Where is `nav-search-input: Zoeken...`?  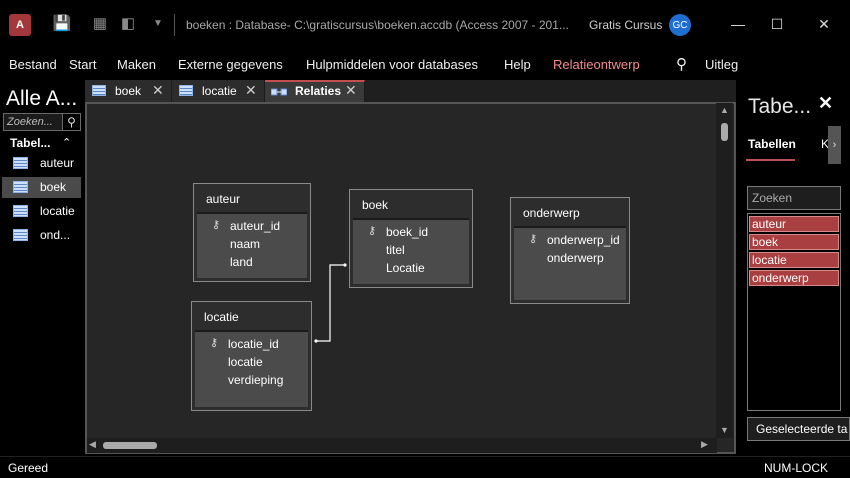 nav-search-input: Zoeken... is located at coordinates (33, 122).